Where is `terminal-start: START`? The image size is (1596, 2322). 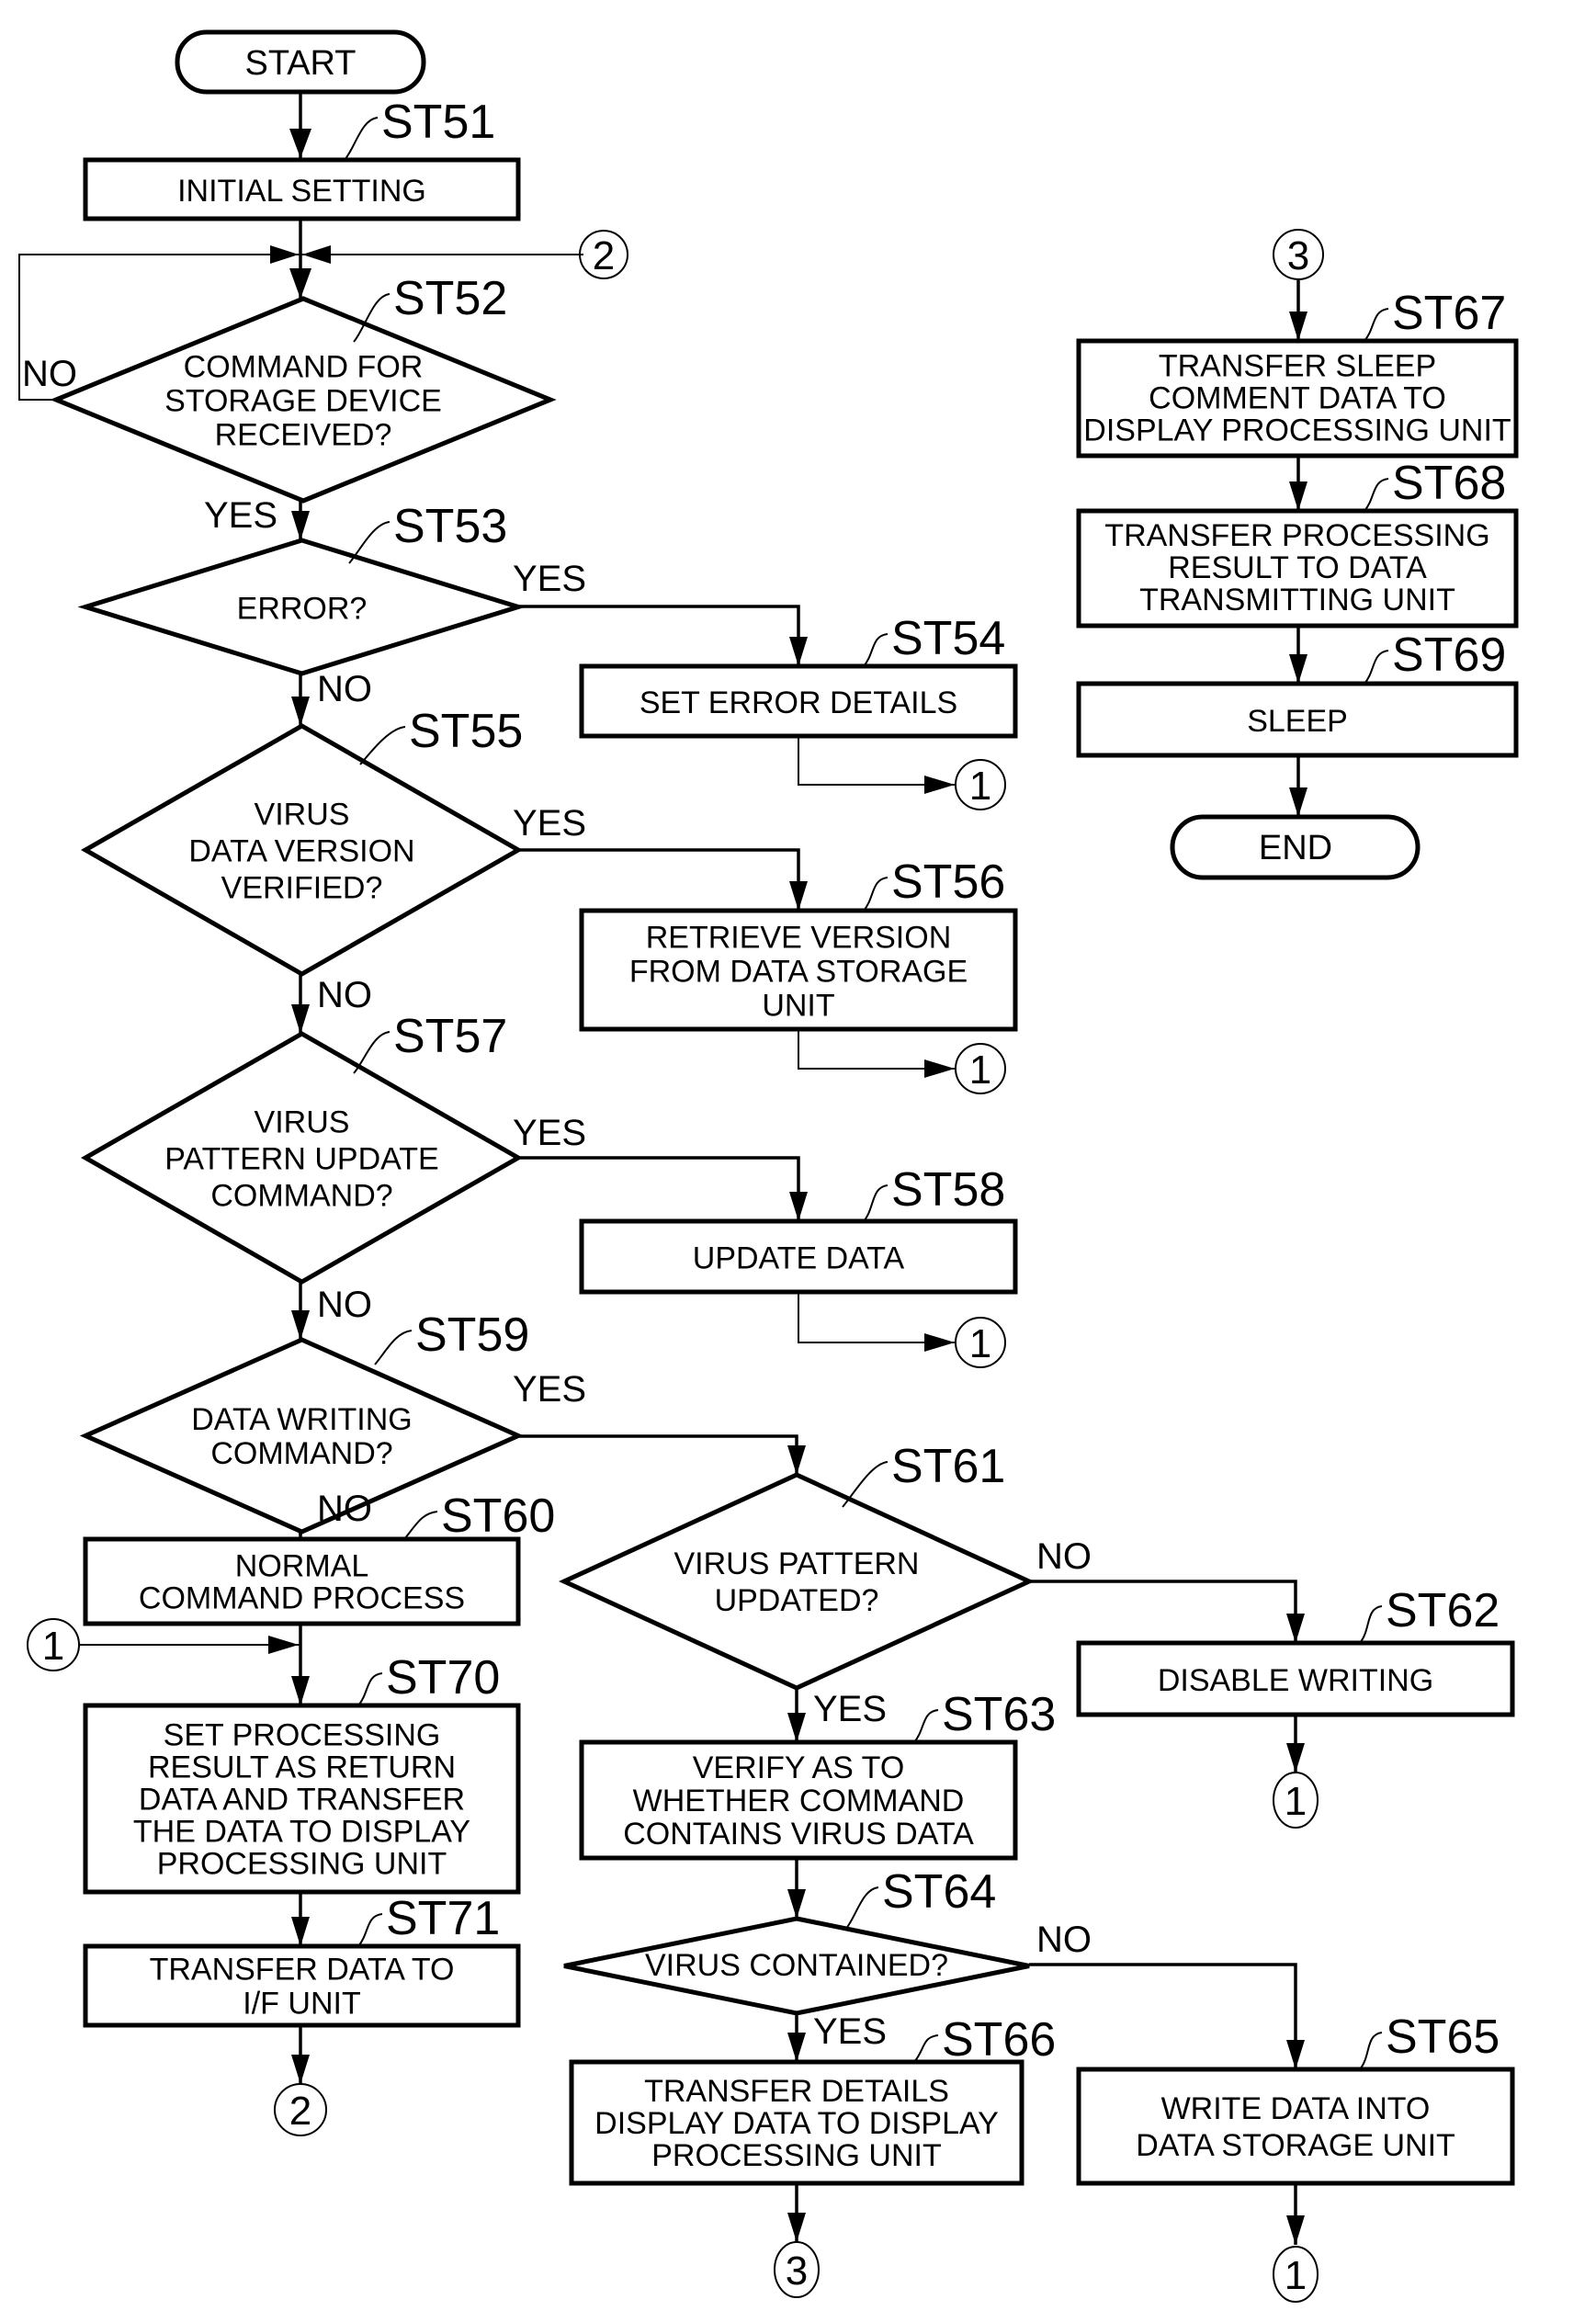
terminal-start: START is located at coordinates (300, 62).